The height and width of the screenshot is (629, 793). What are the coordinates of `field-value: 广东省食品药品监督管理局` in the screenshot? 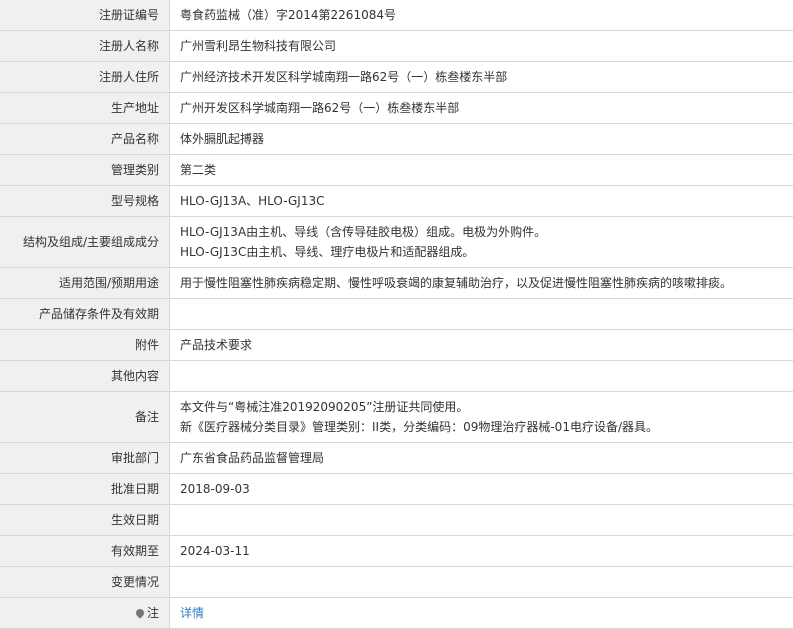 It's located at (481, 458).